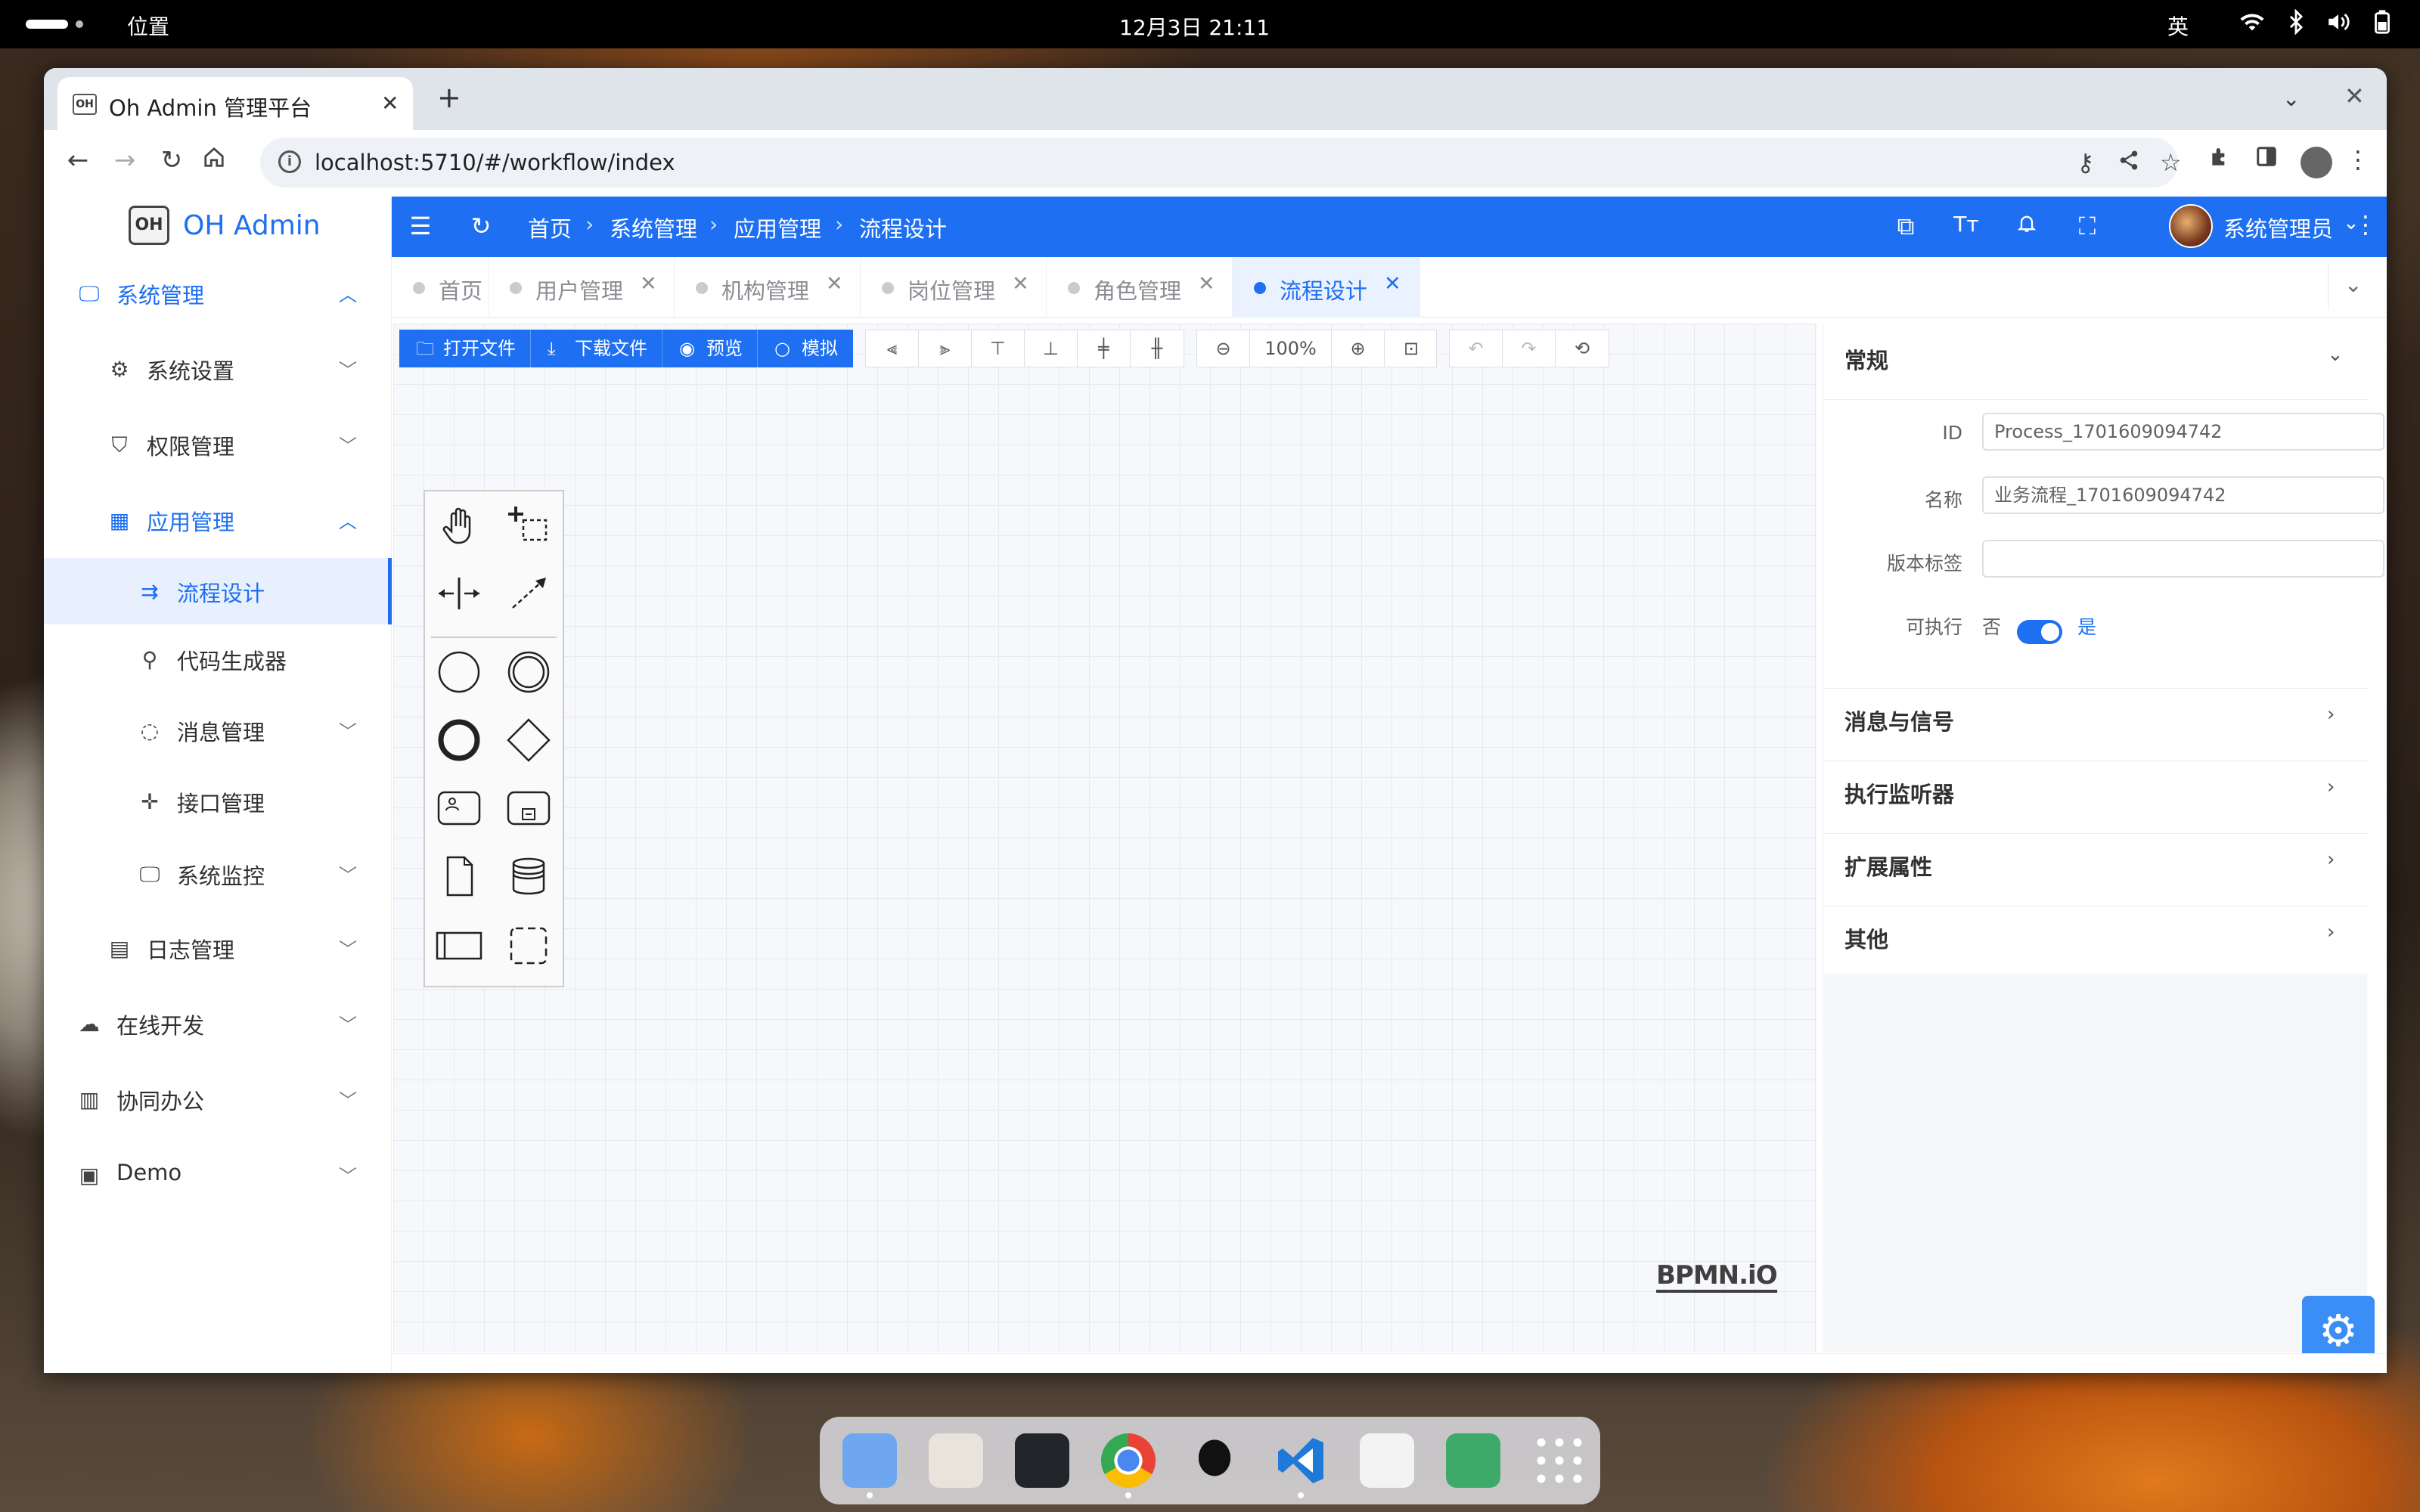 The height and width of the screenshot is (1512, 2420). What do you see at coordinates (528, 593) in the screenshot?
I see `connect-tool-icon` at bounding box center [528, 593].